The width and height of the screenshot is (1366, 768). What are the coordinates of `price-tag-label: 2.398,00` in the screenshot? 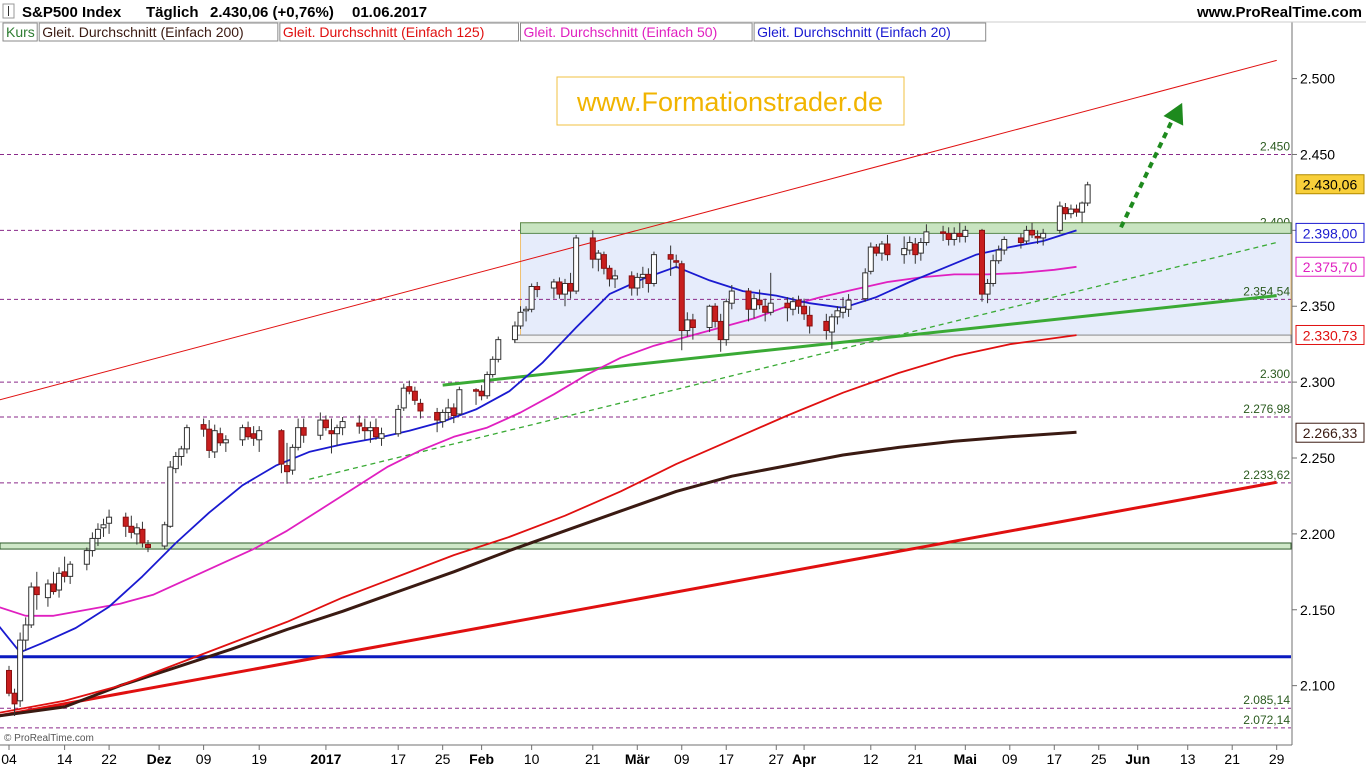 It's located at (1330, 233).